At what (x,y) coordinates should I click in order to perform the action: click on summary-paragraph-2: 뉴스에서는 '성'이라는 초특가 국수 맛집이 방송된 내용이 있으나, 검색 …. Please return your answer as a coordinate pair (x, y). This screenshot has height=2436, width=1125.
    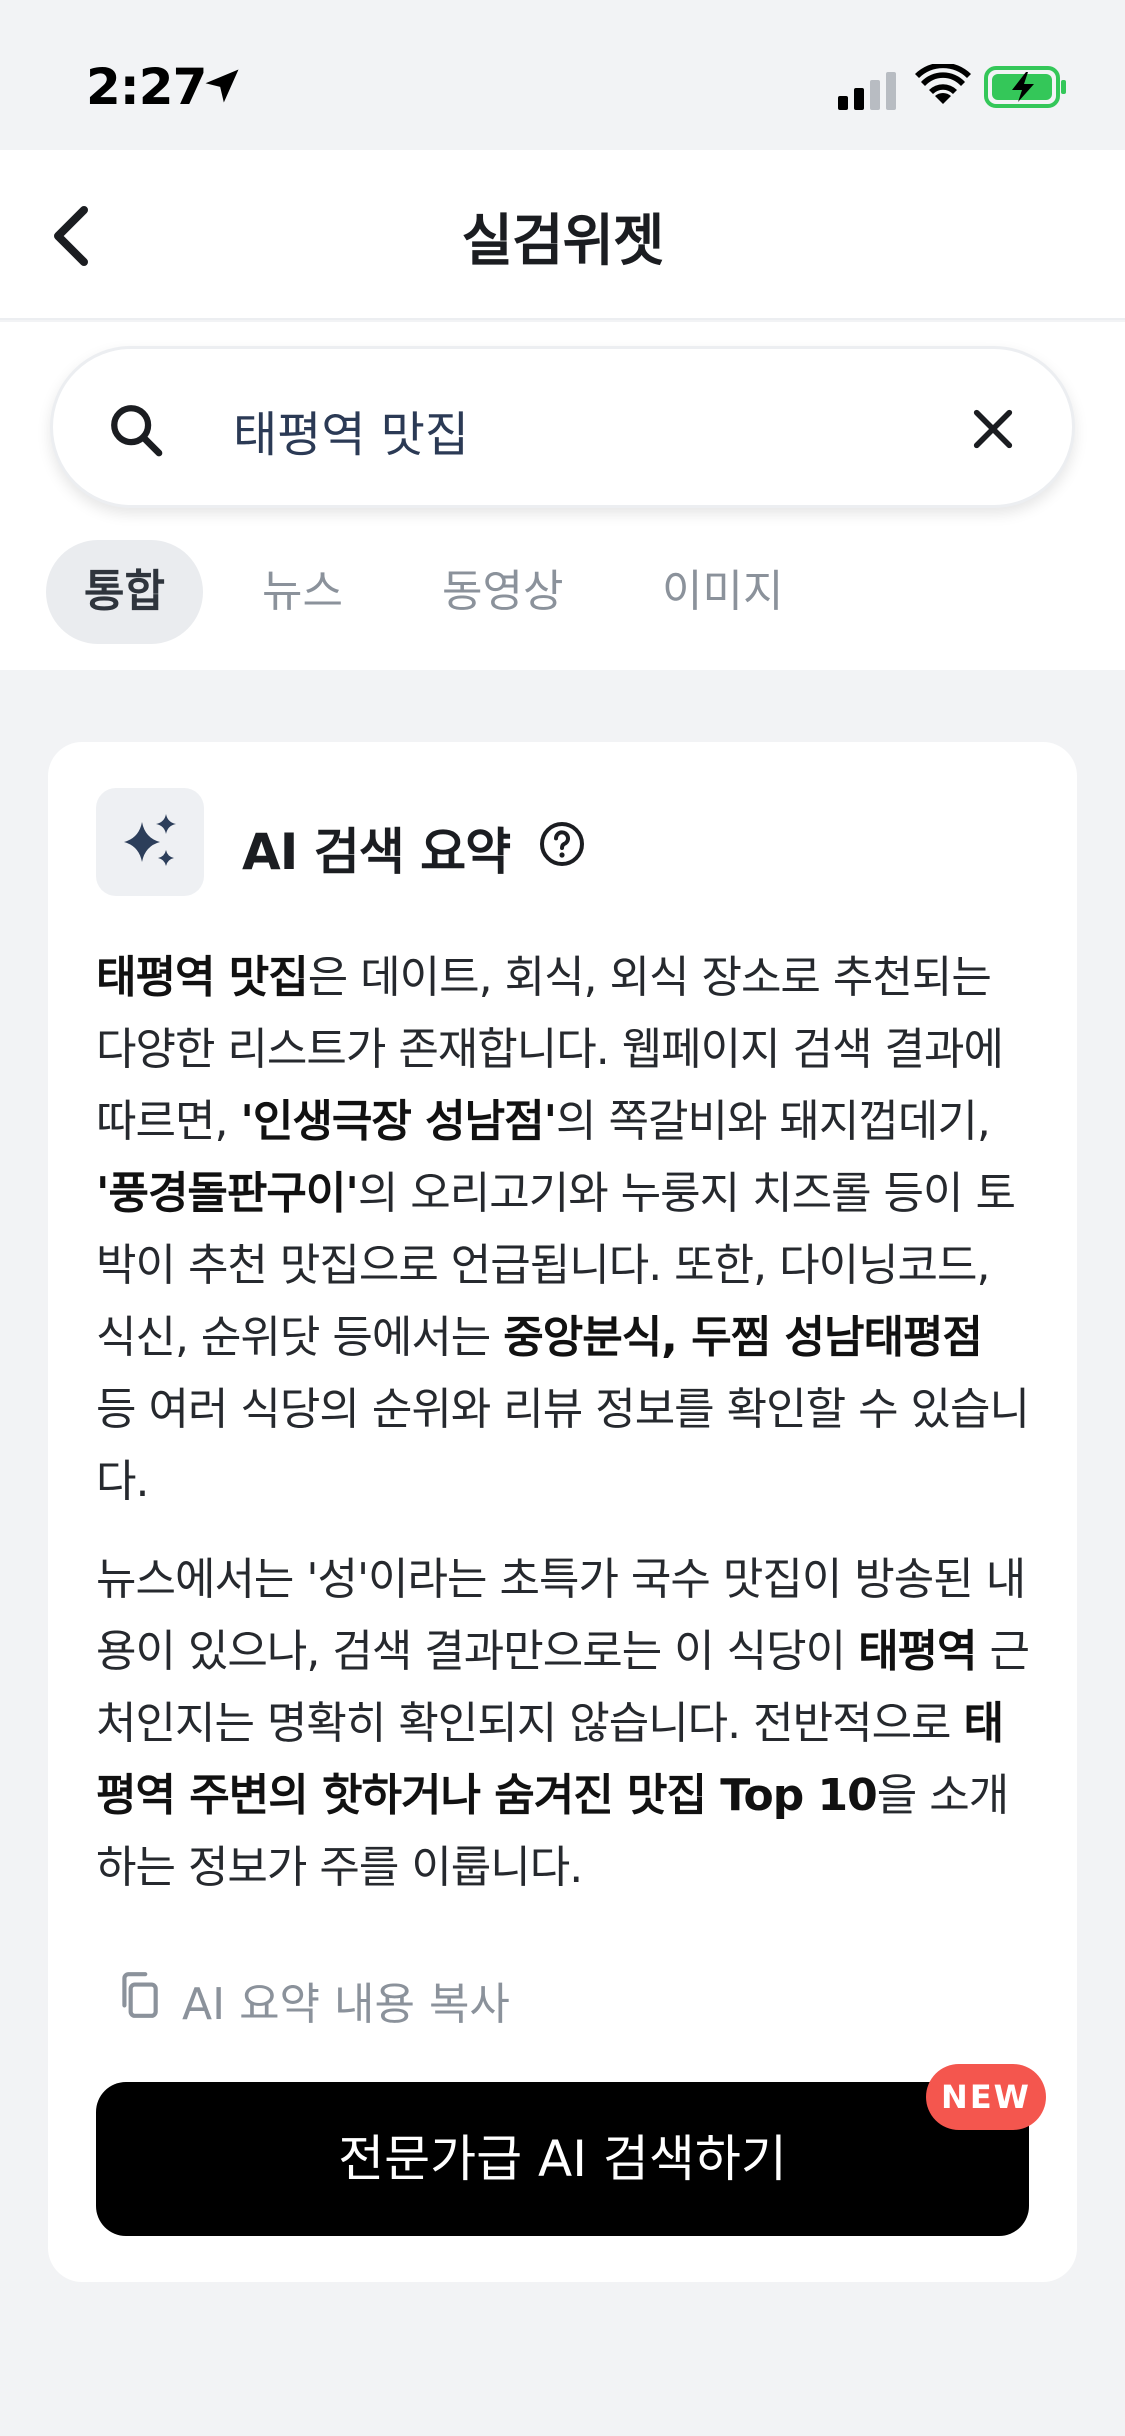
    Looking at the image, I should click on (564, 1724).